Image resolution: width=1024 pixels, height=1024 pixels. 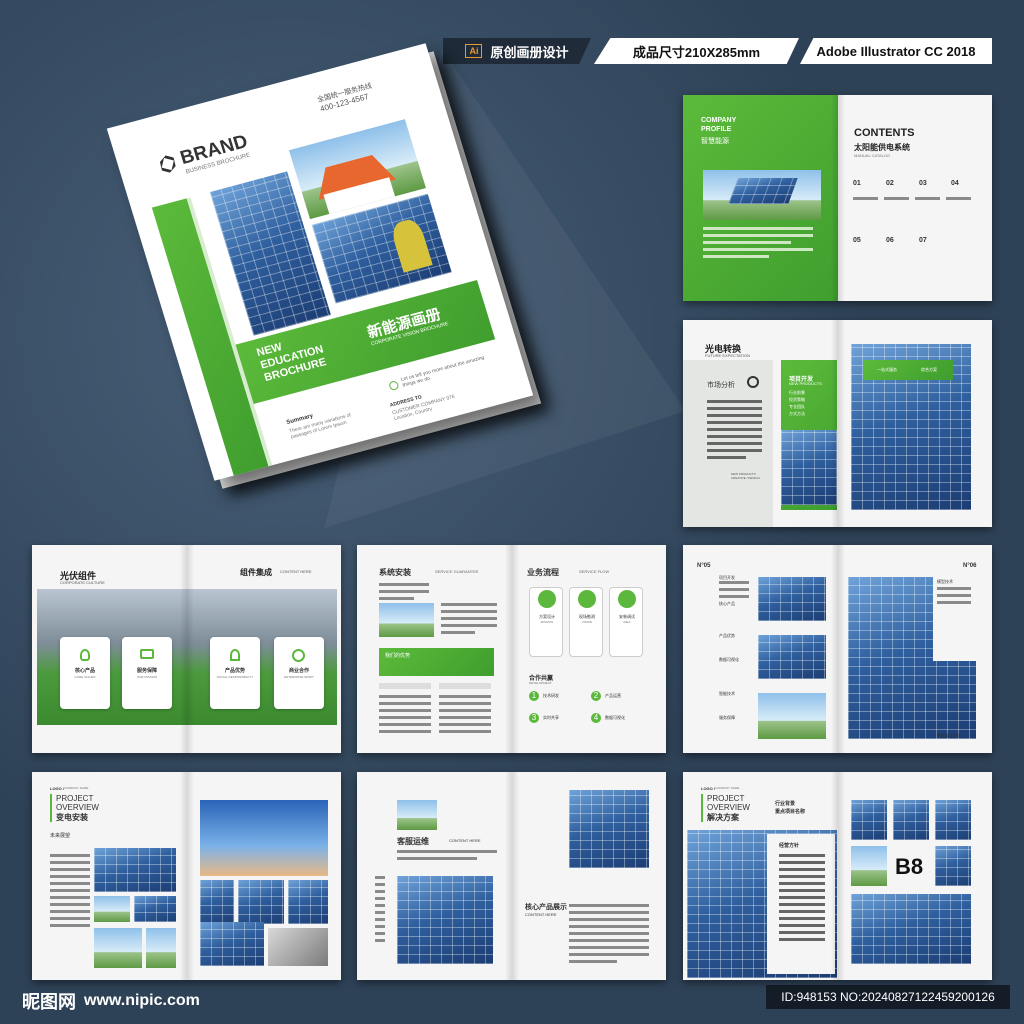 I want to click on p2-list-item: 投资策略, so click(x=797, y=399).